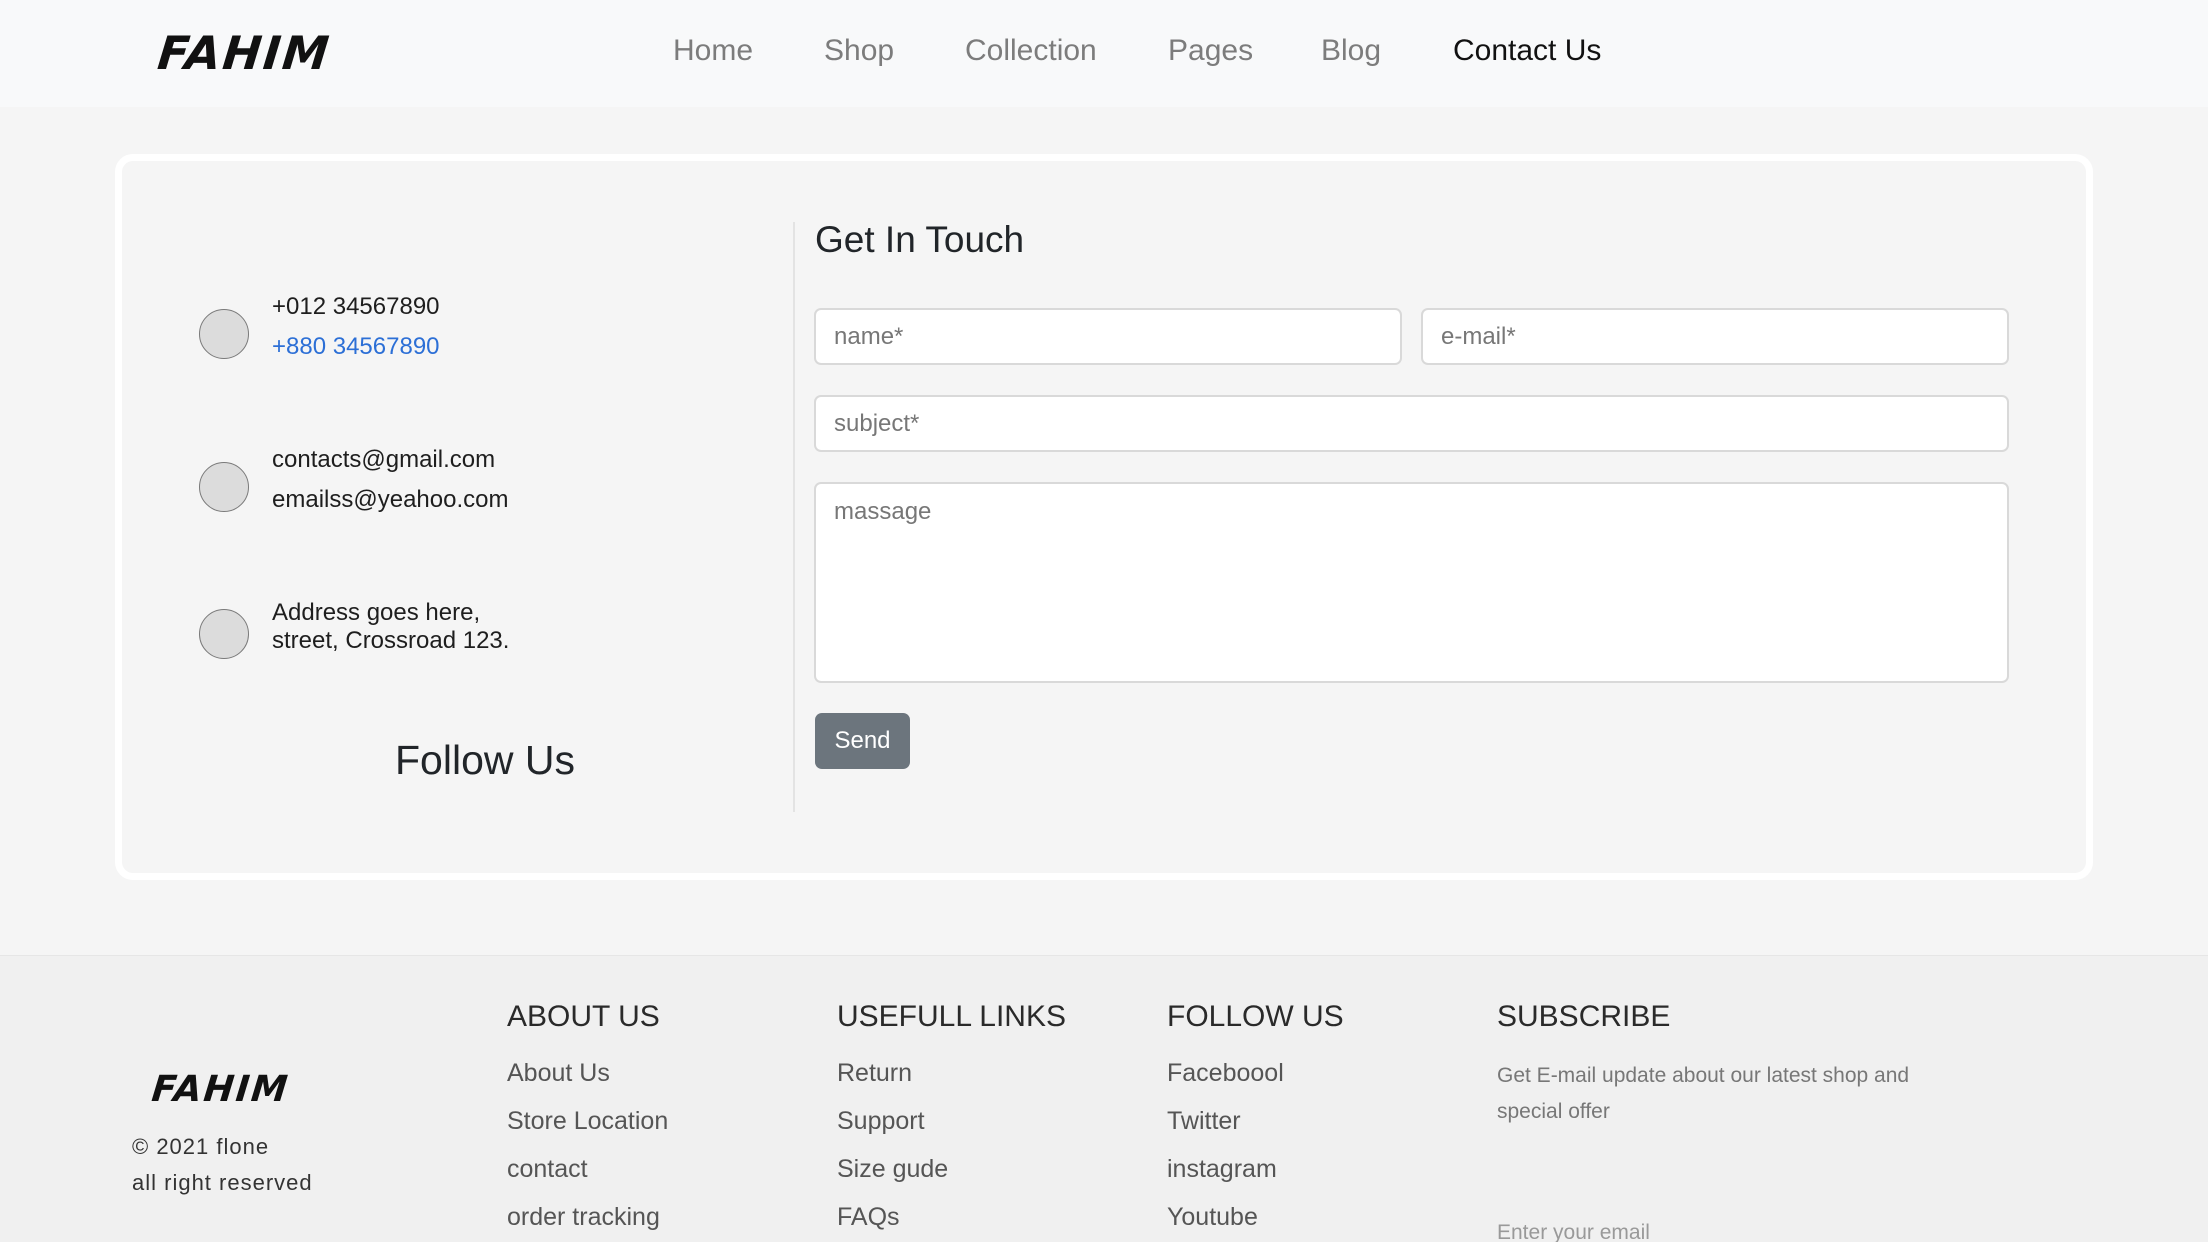  What do you see at coordinates (244, 53) in the screenshot?
I see `site-logo: FAHIM` at bounding box center [244, 53].